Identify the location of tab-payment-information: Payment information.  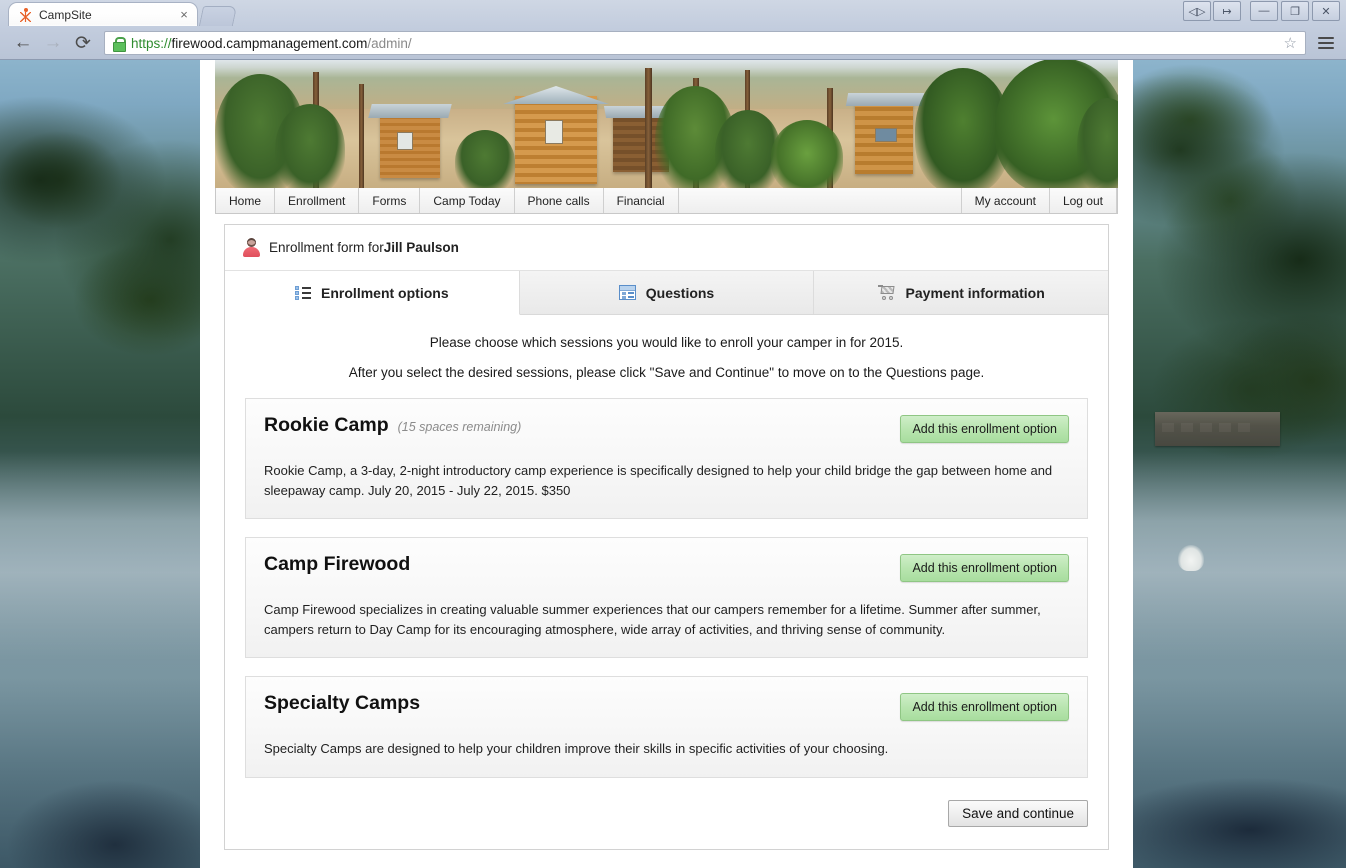
(961, 292).